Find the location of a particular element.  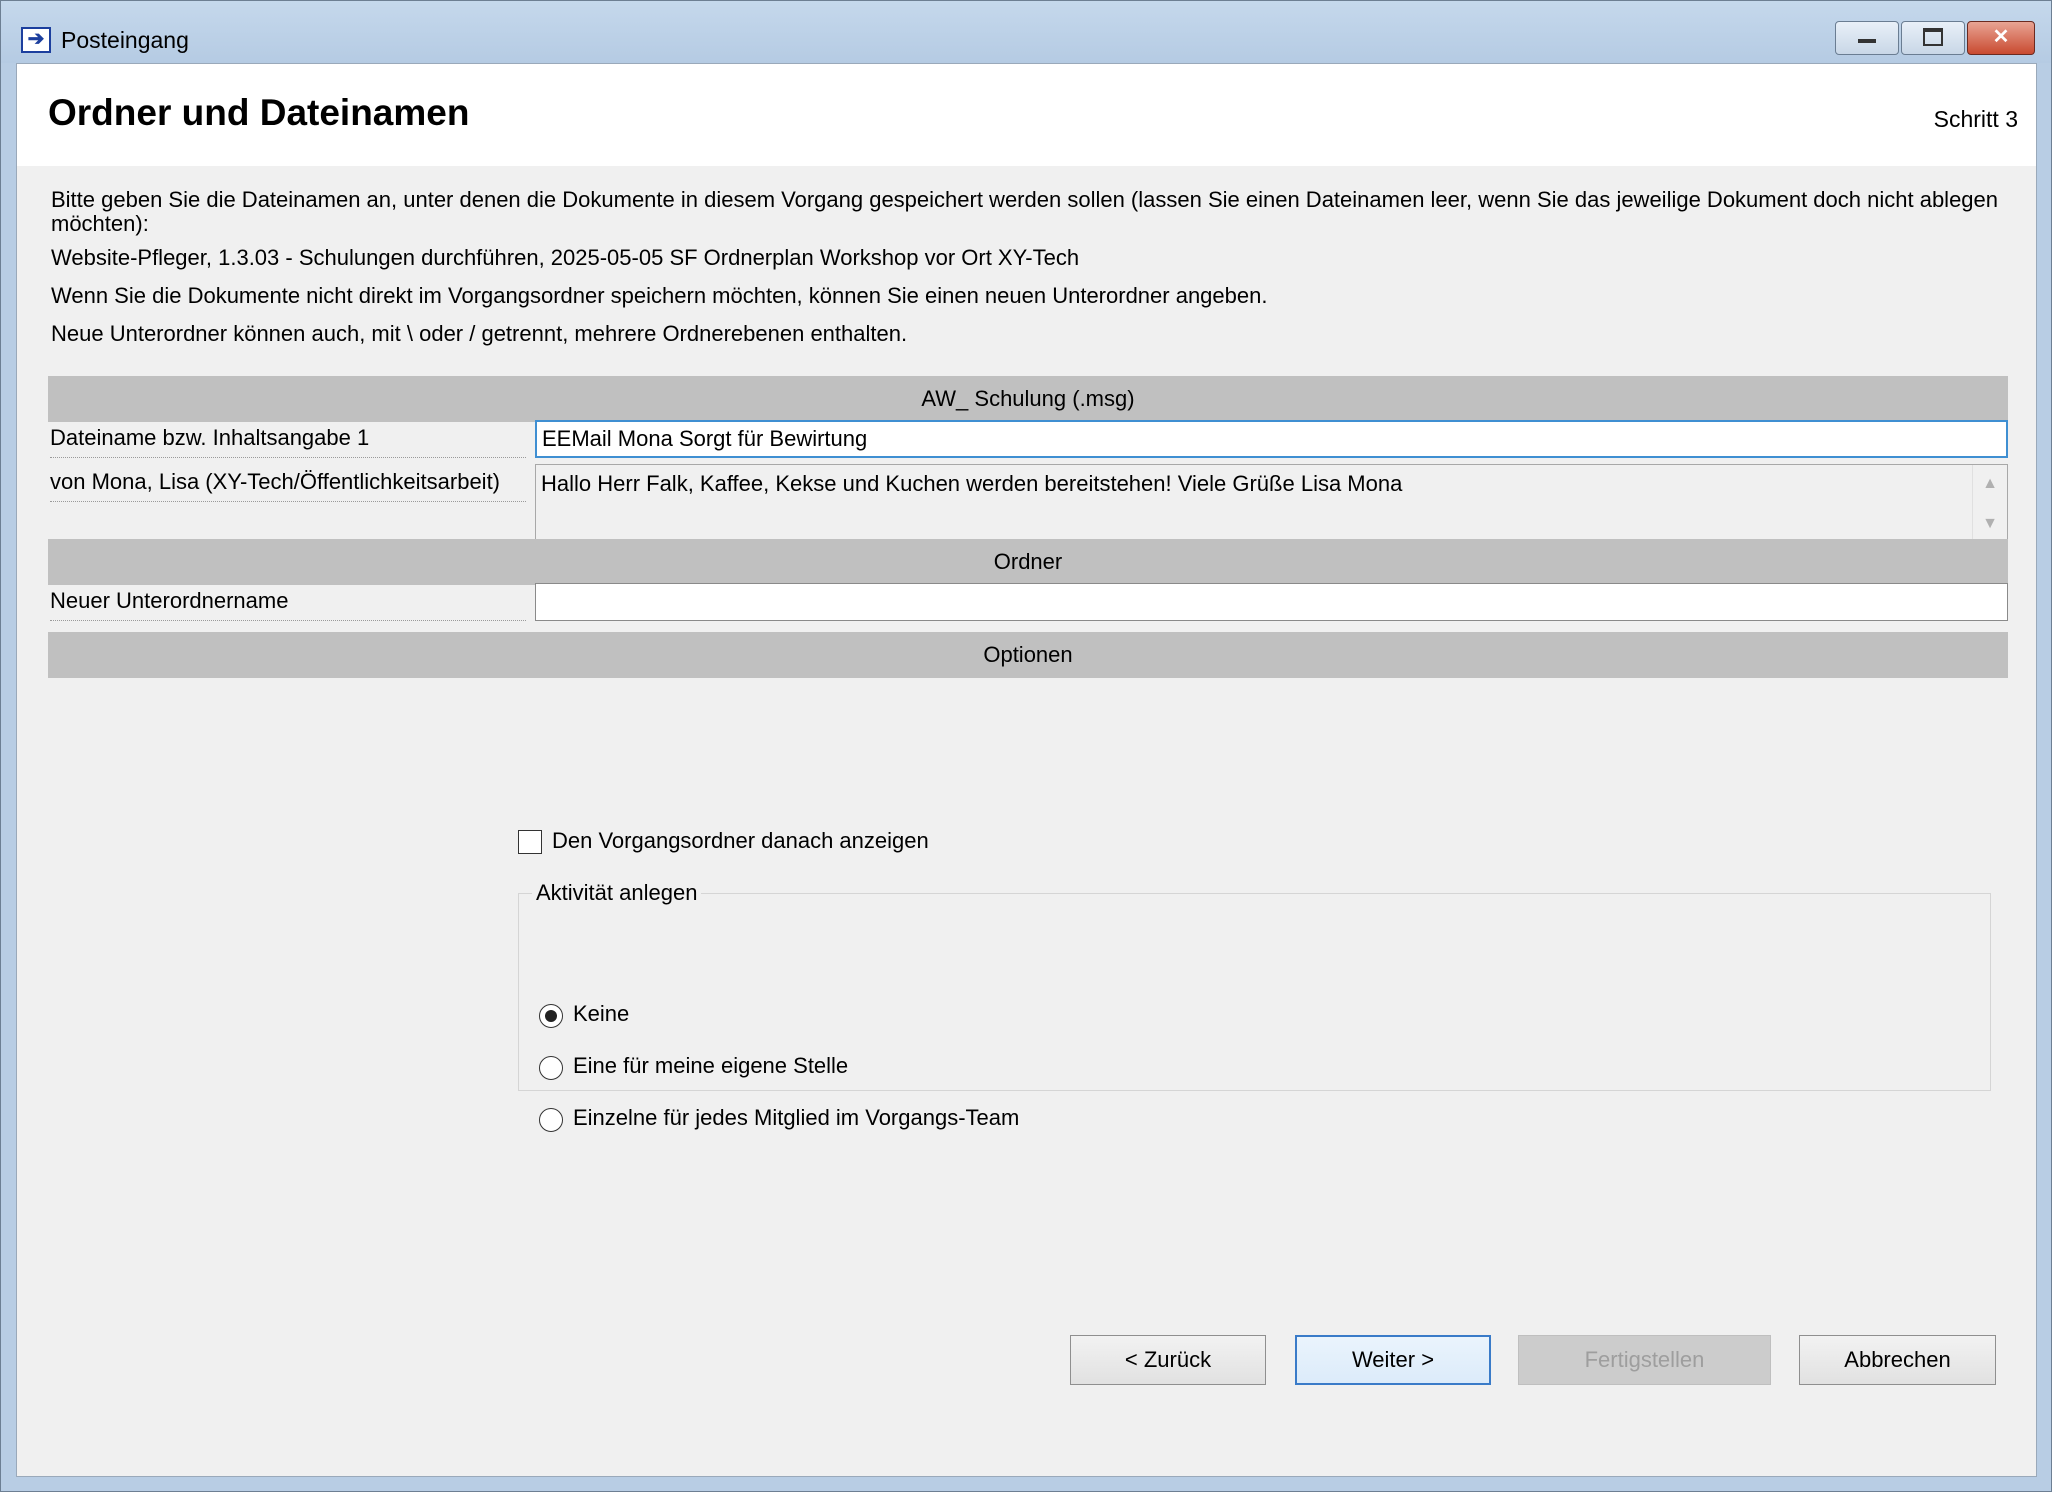

window-title: Posteingang is located at coordinates (125, 40).